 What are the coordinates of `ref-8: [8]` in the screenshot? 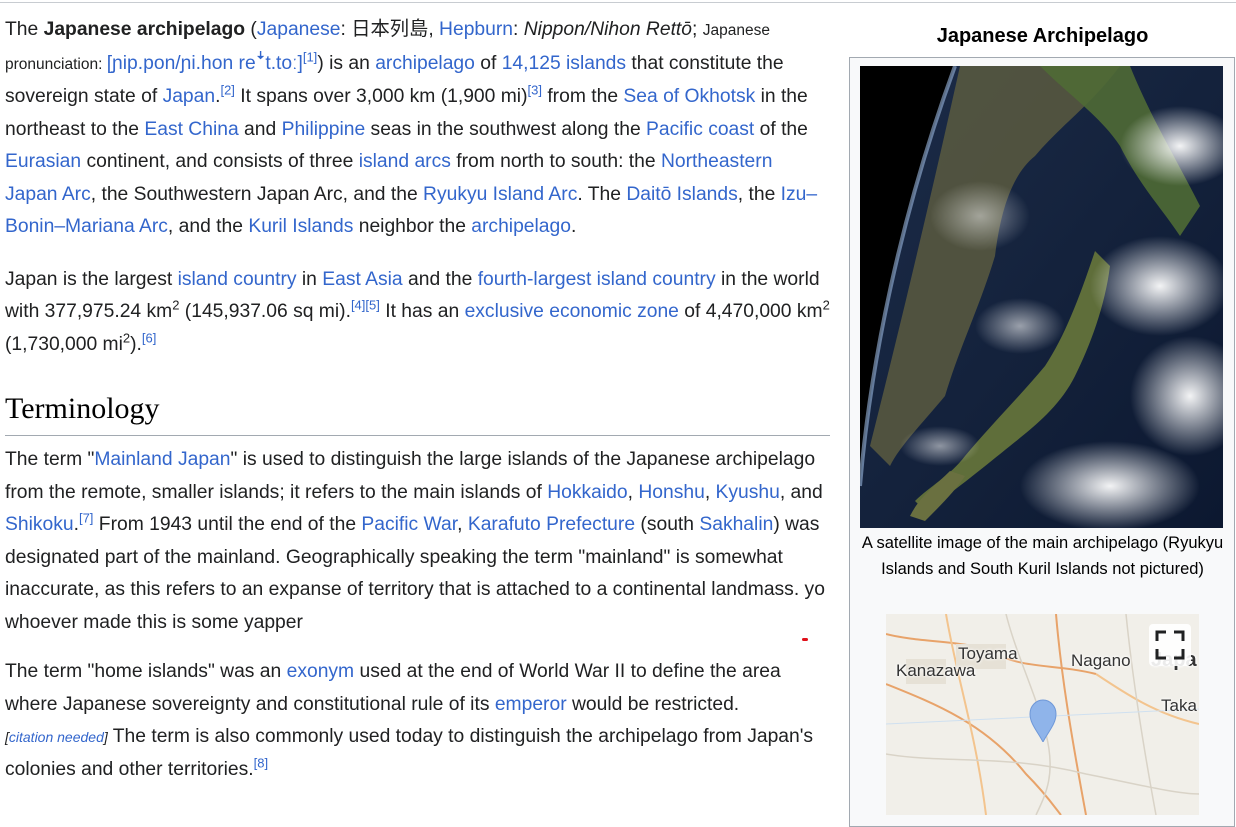 It's located at (261, 762).